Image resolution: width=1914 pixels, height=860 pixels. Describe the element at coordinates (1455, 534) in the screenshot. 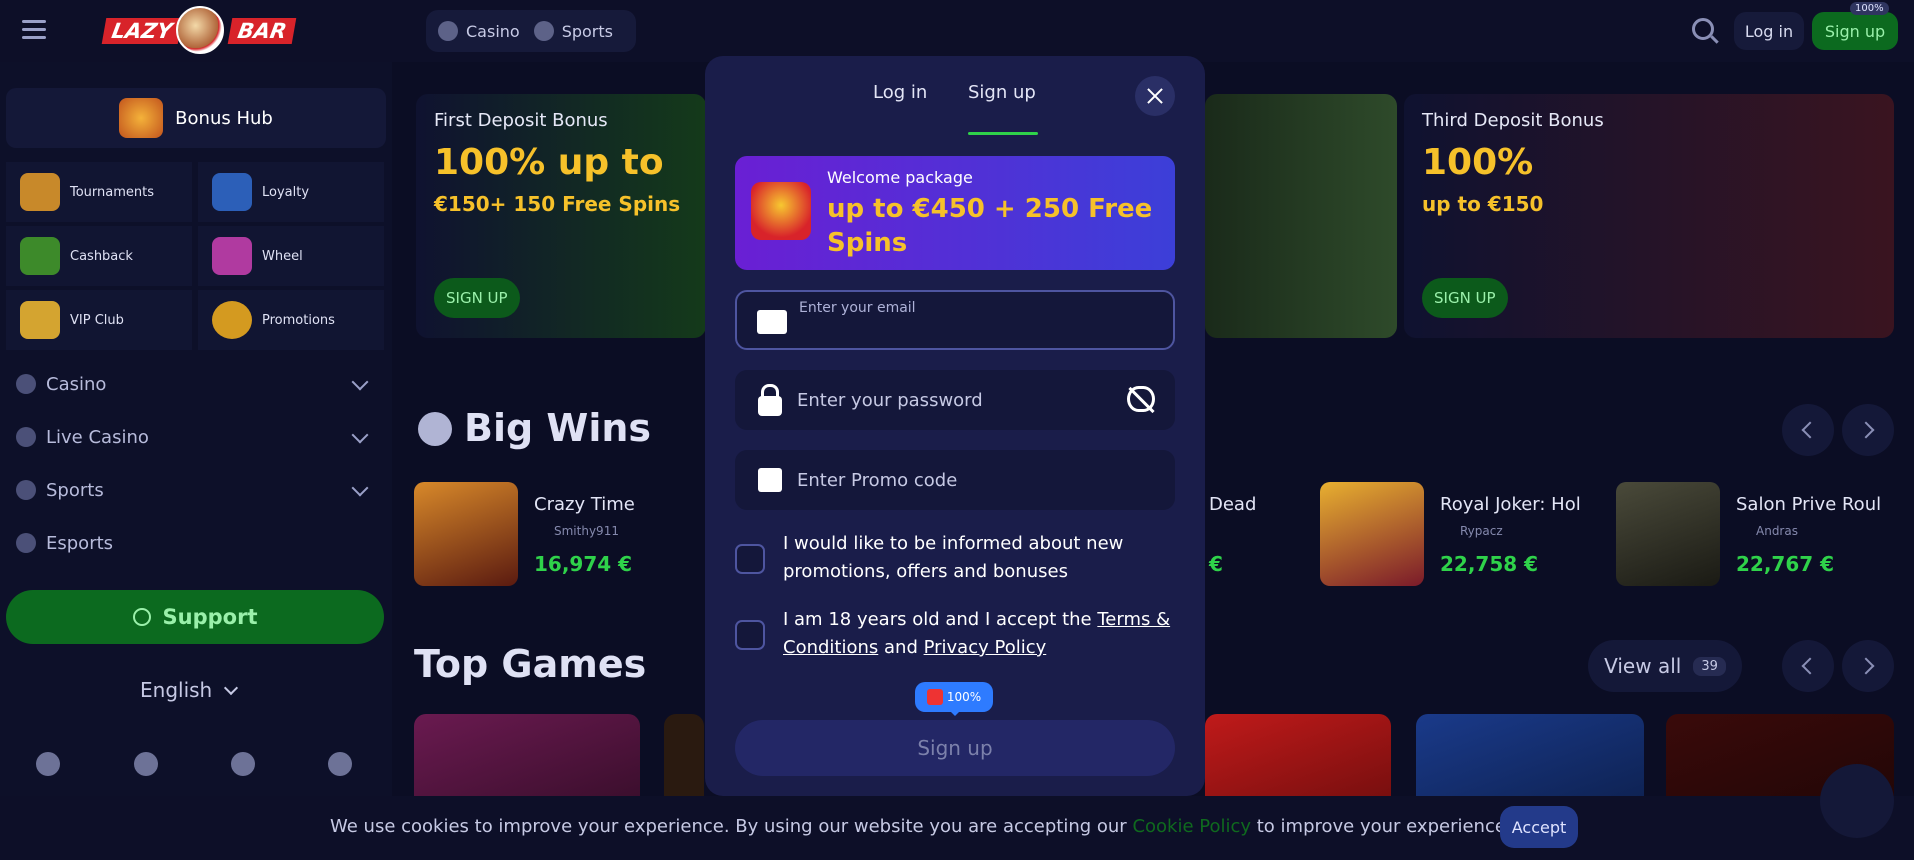

I see `win-card: Royal Joker: Hol Rypacz 22,758 €` at that location.